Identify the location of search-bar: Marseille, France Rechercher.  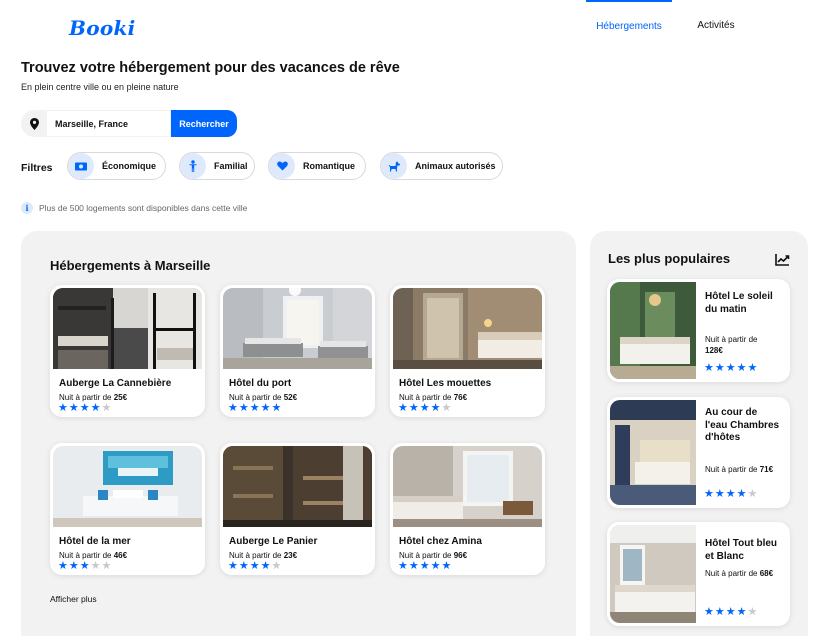
(129, 123).